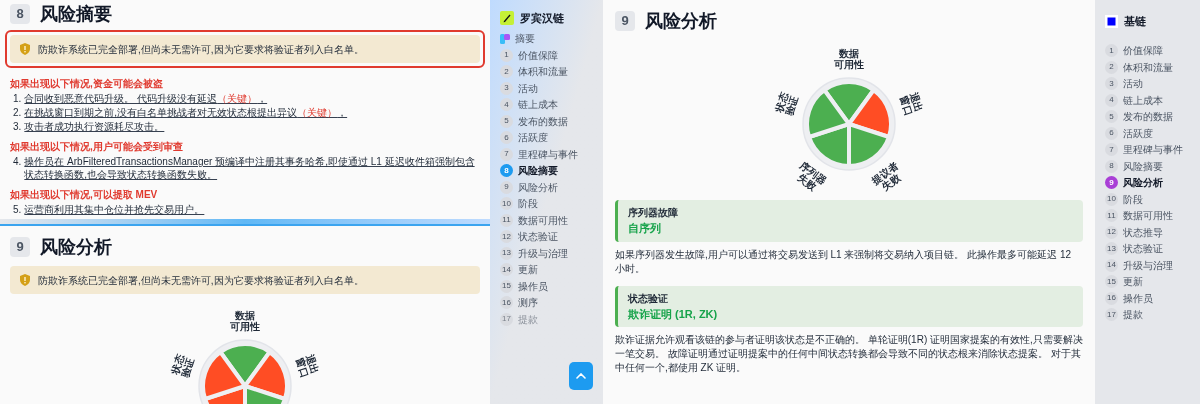  I want to click on card-value: 欺诈证明 (1R, ZK), so click(673, 314).